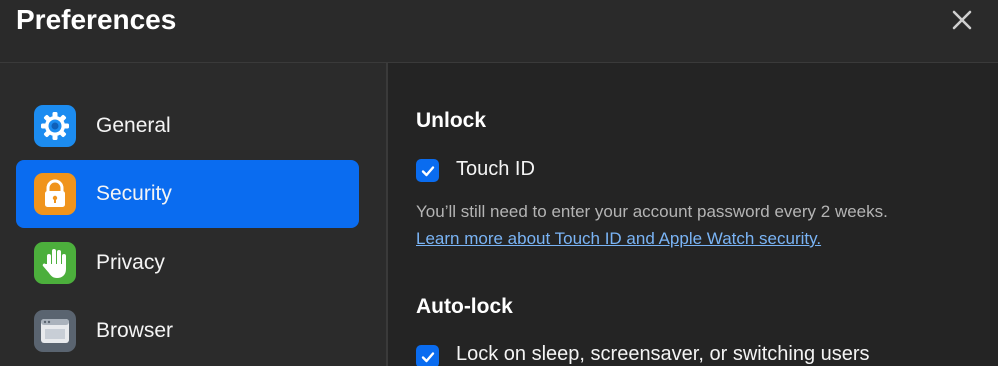 The image size is (998, 366). I want to click on lock-on-sleep-checkbox, so click(427, 355).